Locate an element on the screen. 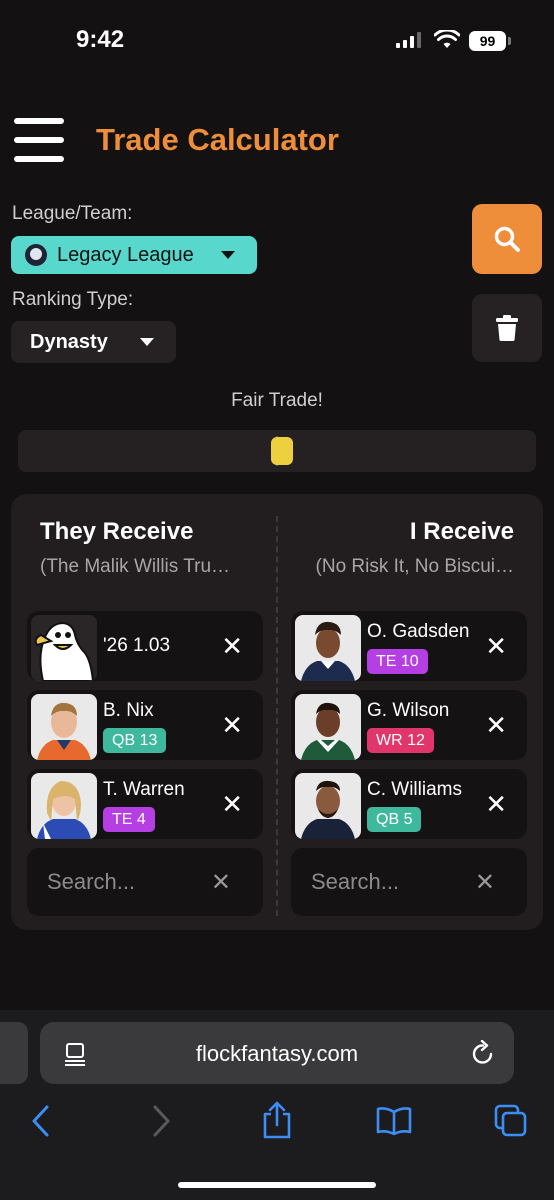  status-bar: 9:42 99 is located at coordinates (277, 40).